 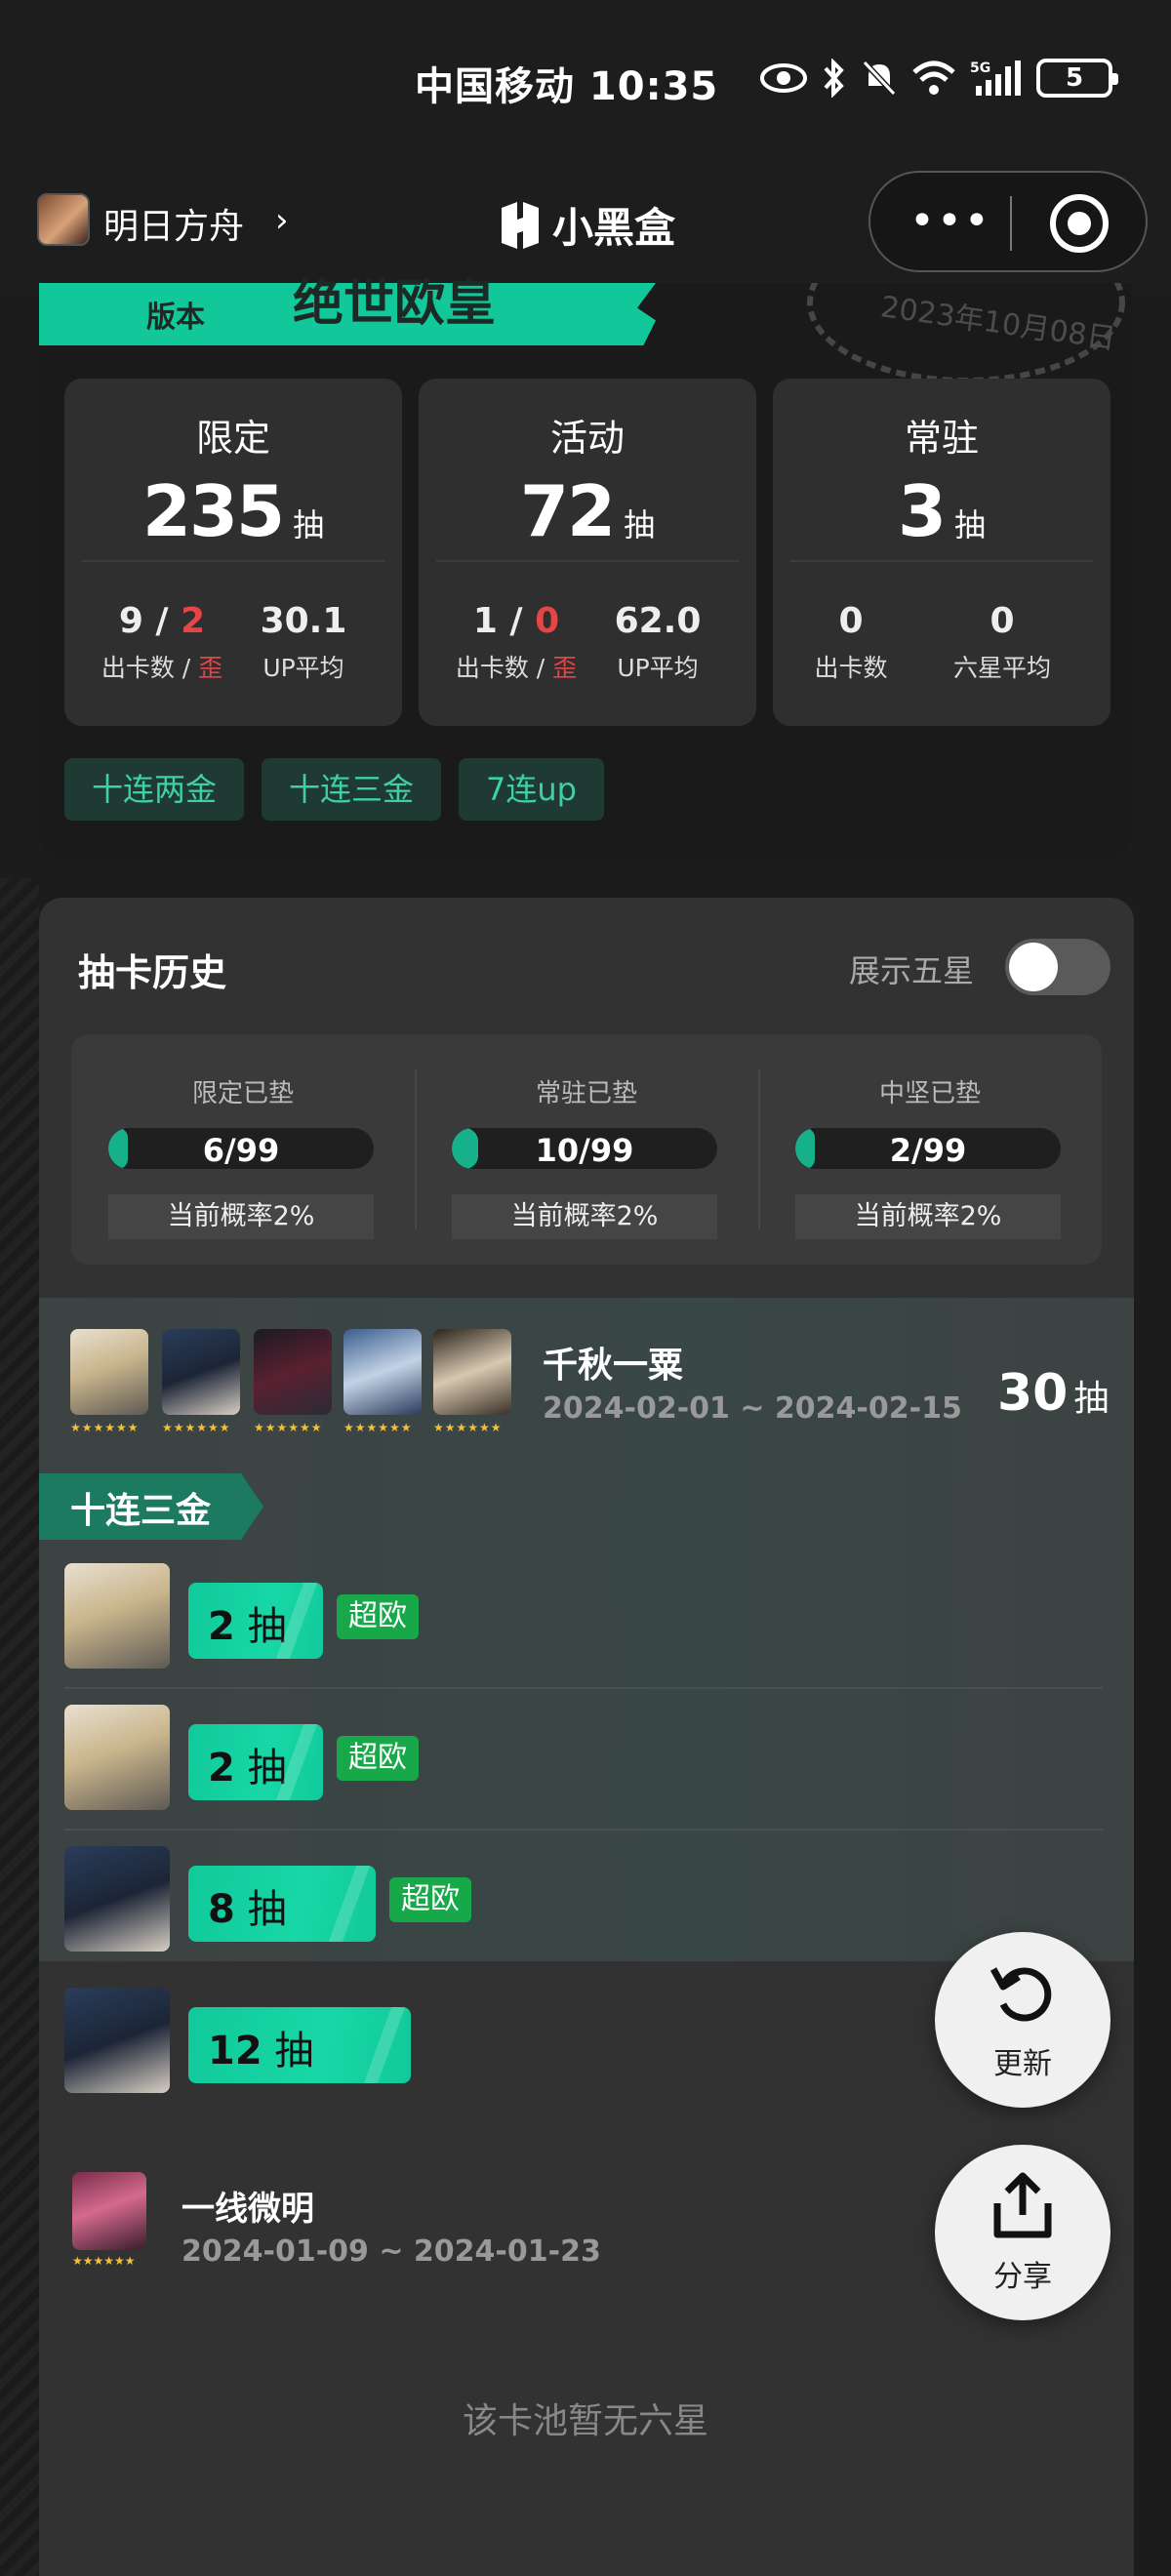 What do you see at coordinates (879, 78) in the screenshot?
I see `mute-bell-icon` at bounding box center [879, 78].